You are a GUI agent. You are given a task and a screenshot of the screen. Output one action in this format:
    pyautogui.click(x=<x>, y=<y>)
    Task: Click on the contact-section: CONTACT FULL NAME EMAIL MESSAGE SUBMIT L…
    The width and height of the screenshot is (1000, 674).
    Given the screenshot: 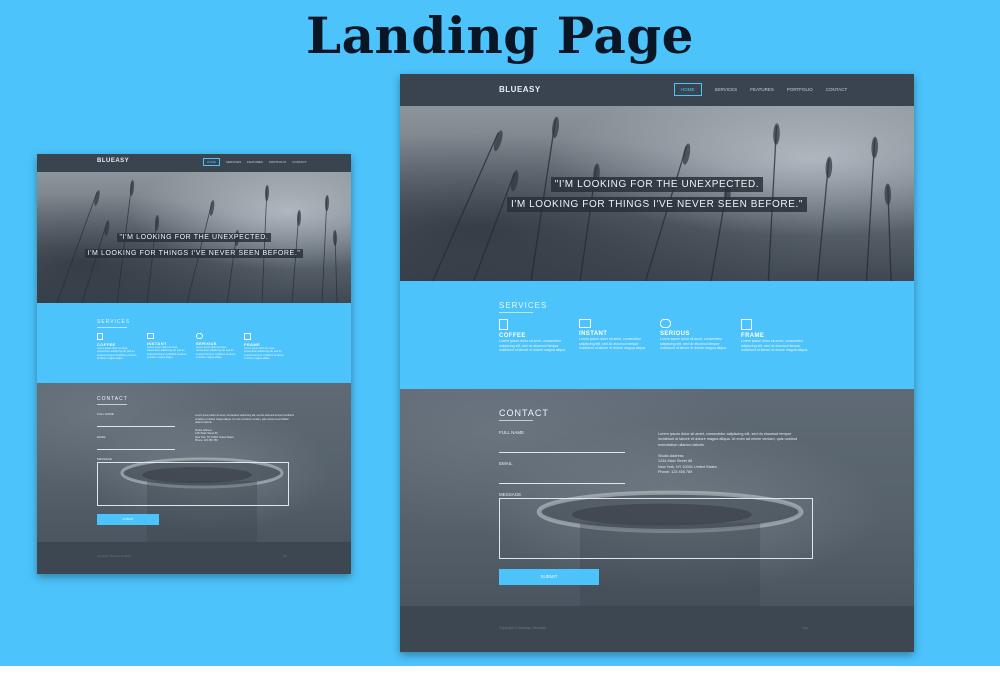 What is the action you would take?
    pyautogui.click(x=194, y=462)
    